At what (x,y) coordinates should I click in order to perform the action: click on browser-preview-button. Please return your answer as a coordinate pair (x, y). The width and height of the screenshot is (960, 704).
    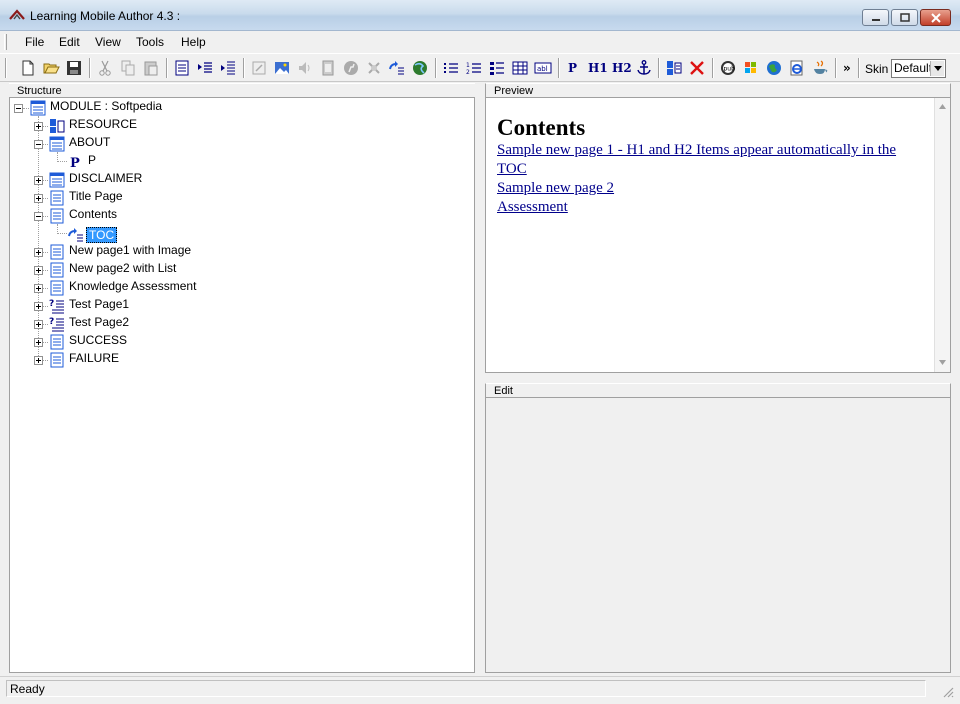
    Looking at the image, I should click on (774, 68).